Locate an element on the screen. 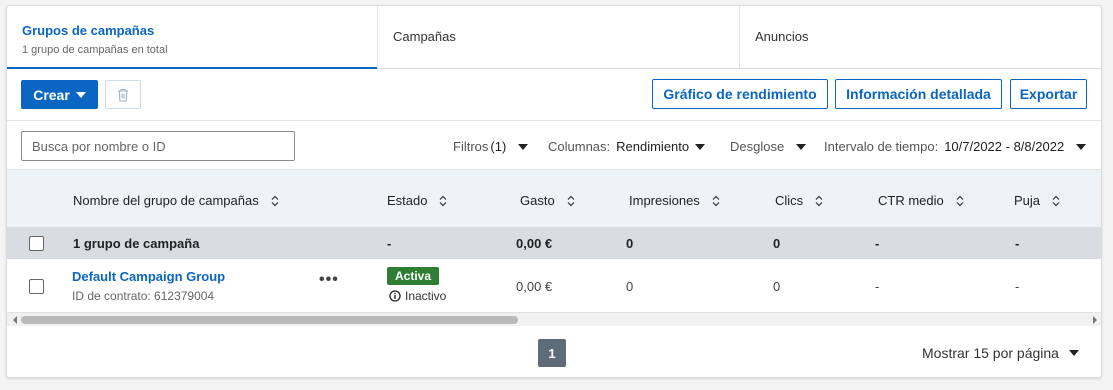  summary-name: 1 grupo de campaña is located at coordinates (136, 243).